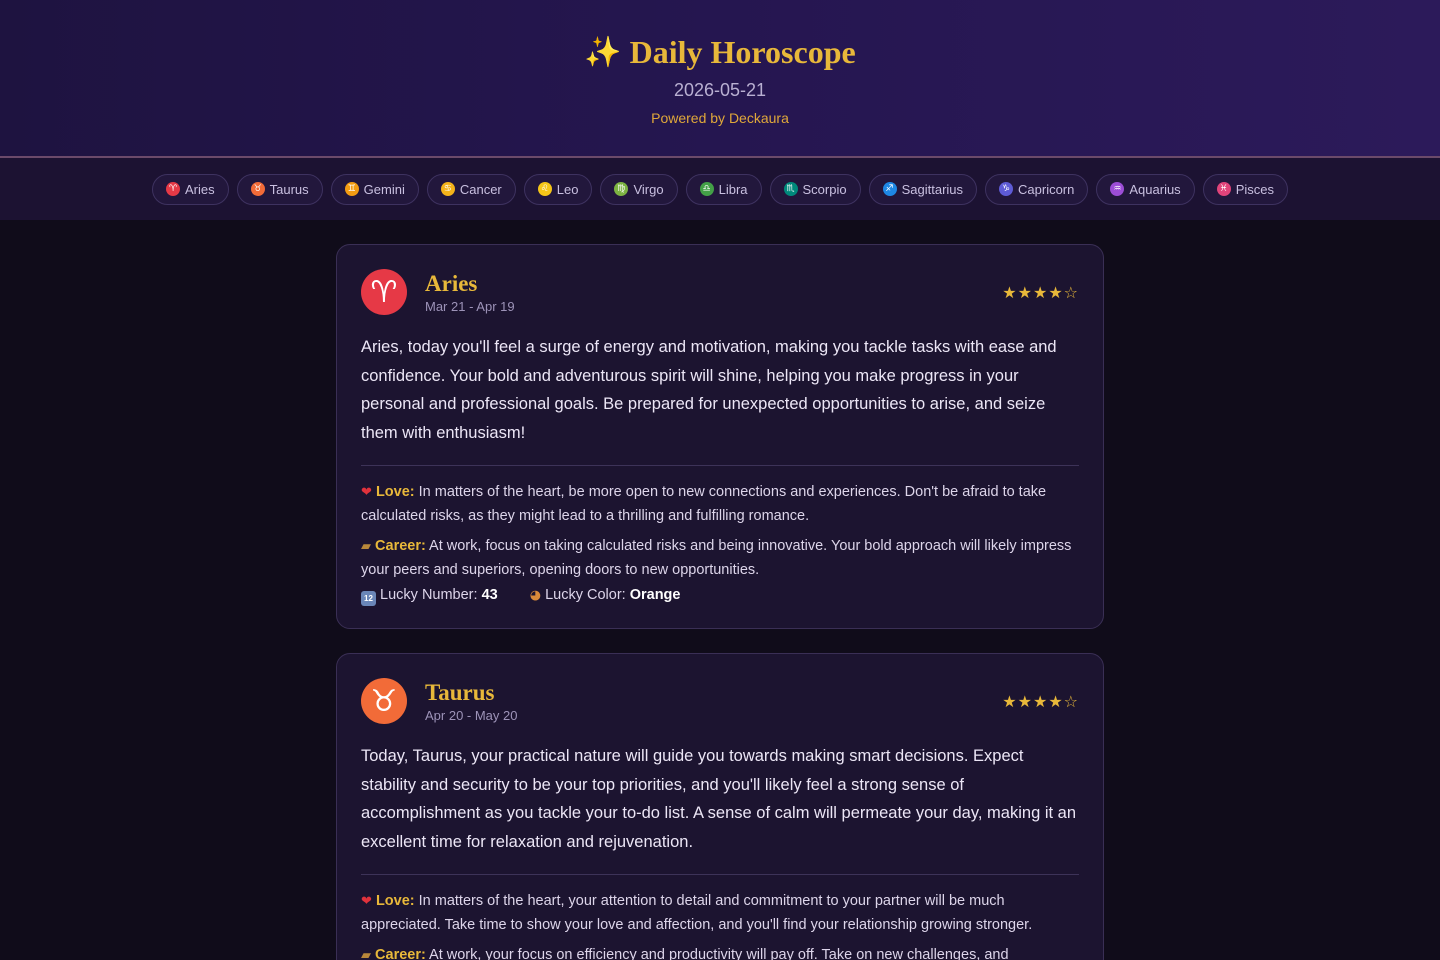  I want to click on card-header: ♉ Taurus Apr 20 - May 20 ★★★★☆, so click(720, 701).